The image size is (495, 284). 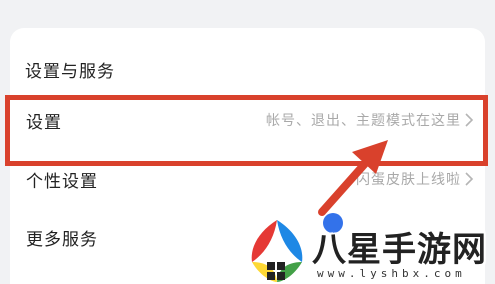 I want to click on watermark-text: 八星手游网, so click(x=399, y=250).